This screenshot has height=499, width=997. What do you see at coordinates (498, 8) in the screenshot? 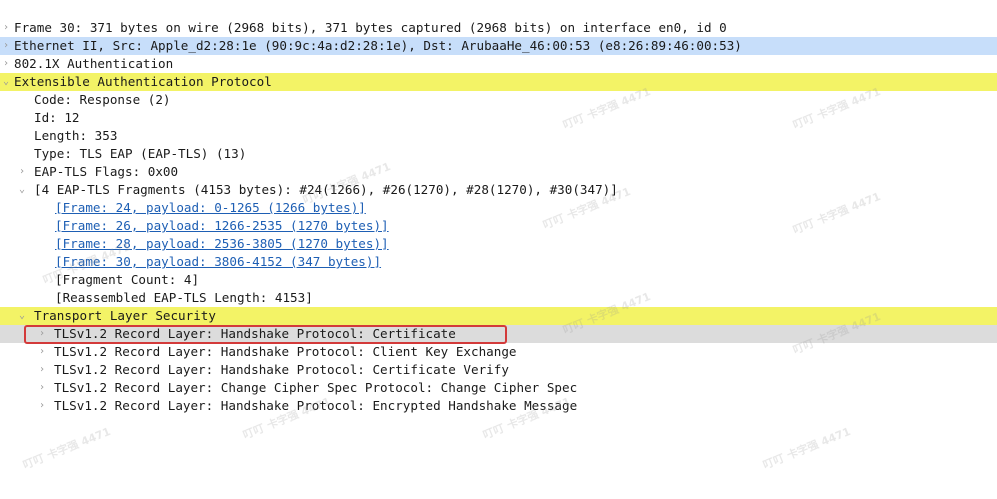
I see `window-top-strip` at bounding box center [498, 8].